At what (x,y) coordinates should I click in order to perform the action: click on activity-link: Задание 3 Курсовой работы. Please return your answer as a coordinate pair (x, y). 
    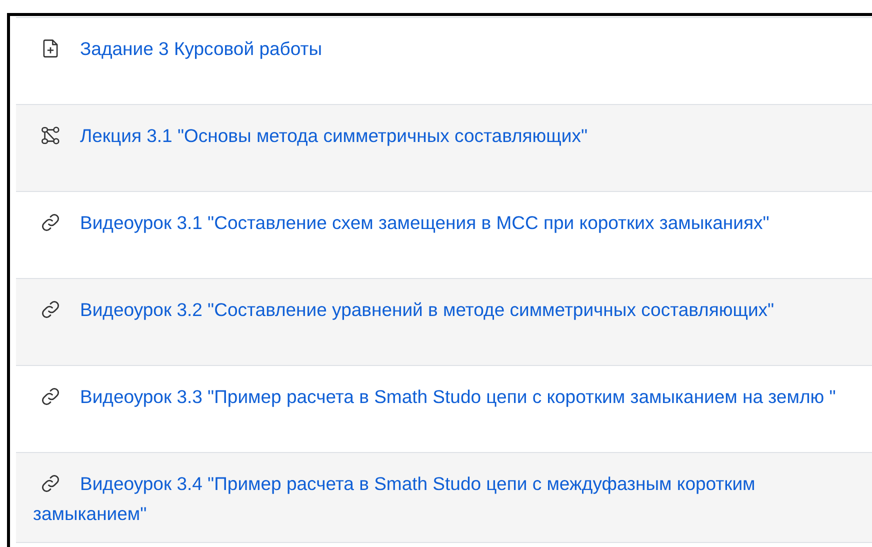
    Looking at the image, I should click on (445, 49).